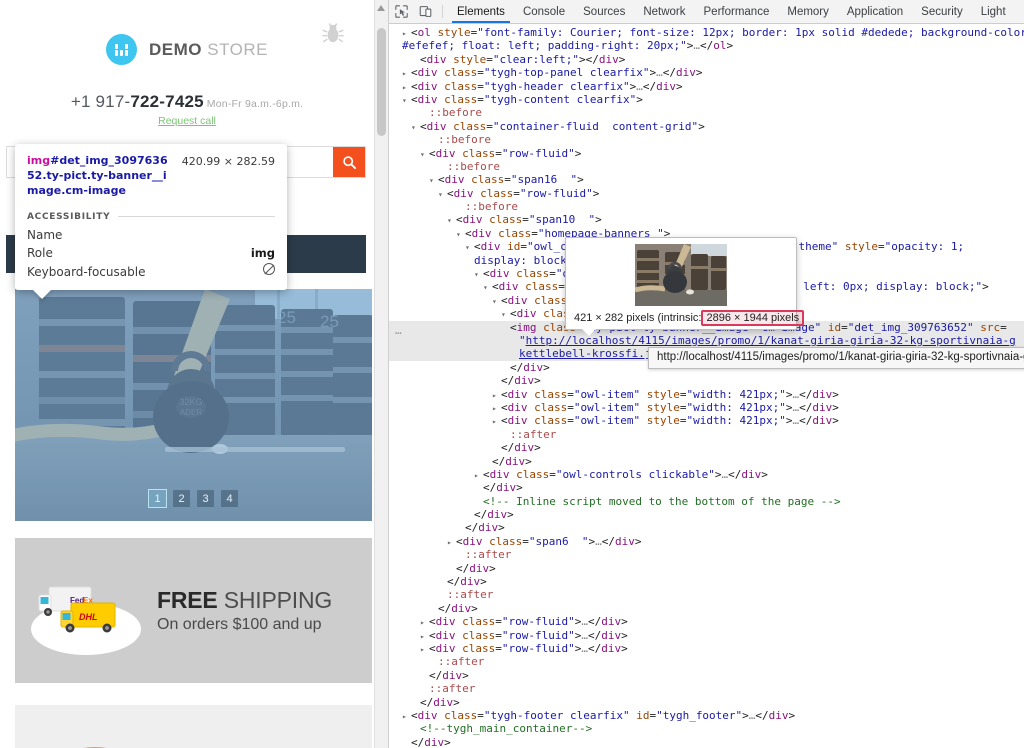 Image resolution: width=1024 pixels, height=748 pixels. What do you see at coordinates (349, 162) in the screenshot?
I see `search-button` at bounding box center [349, 162].